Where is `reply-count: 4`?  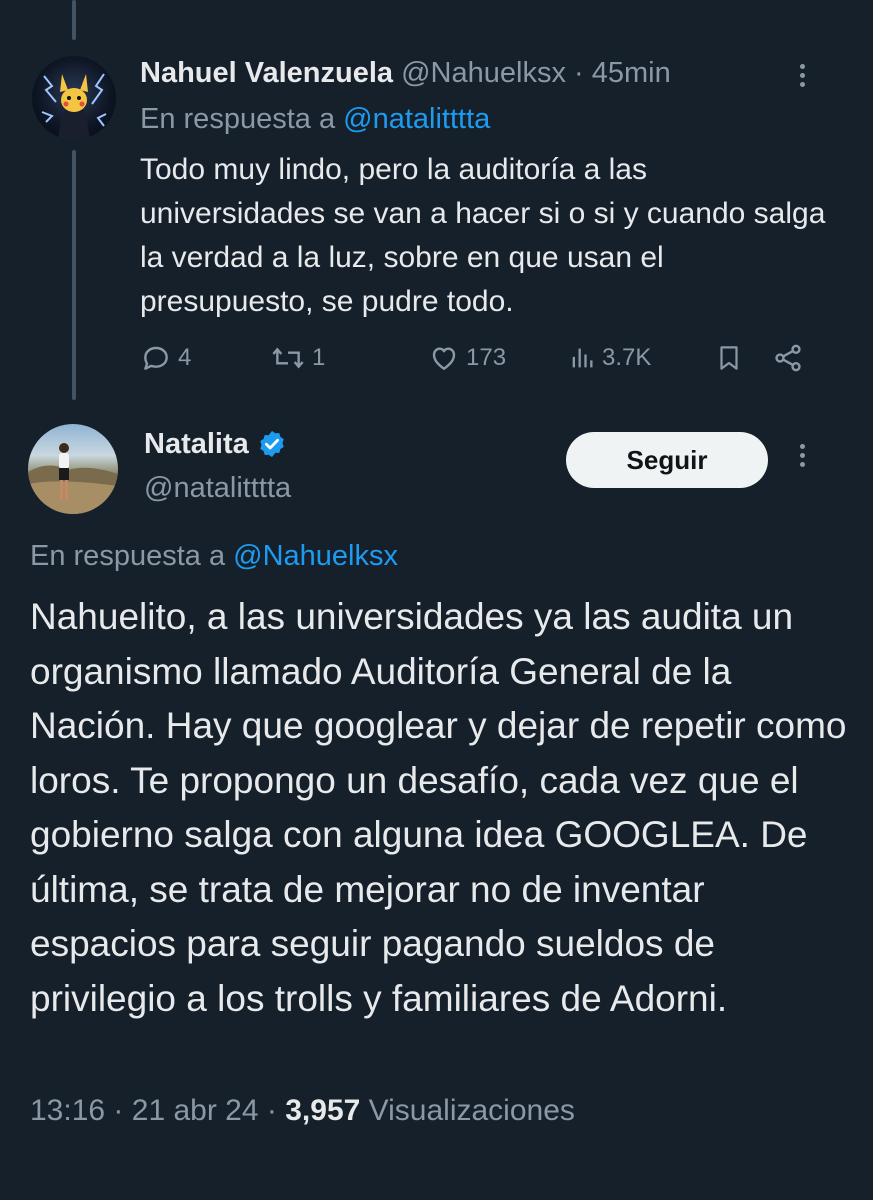
reply-count: 4 is located at coordinates (185, 357).